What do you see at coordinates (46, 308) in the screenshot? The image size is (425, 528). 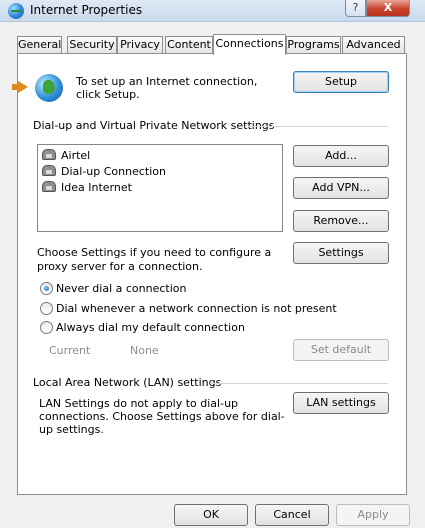 I see `dial-when-no-network-radio` at bounding box center [46, 308].